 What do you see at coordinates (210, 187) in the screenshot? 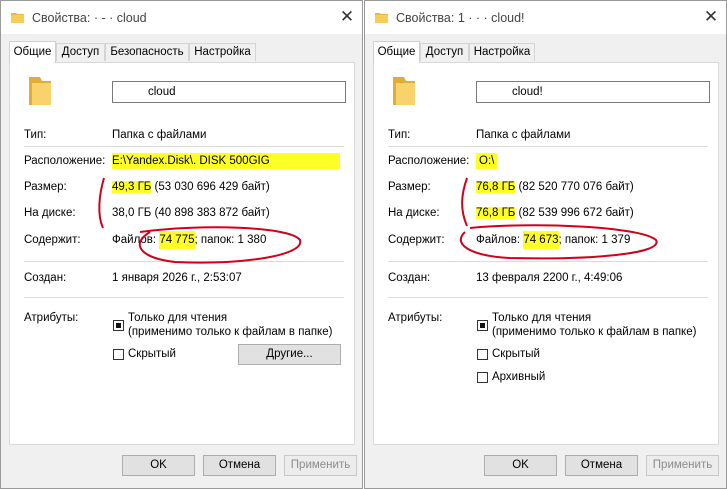
I see `size-detail: (53 030 696 429 байт)` at bounding box center [210, 187].